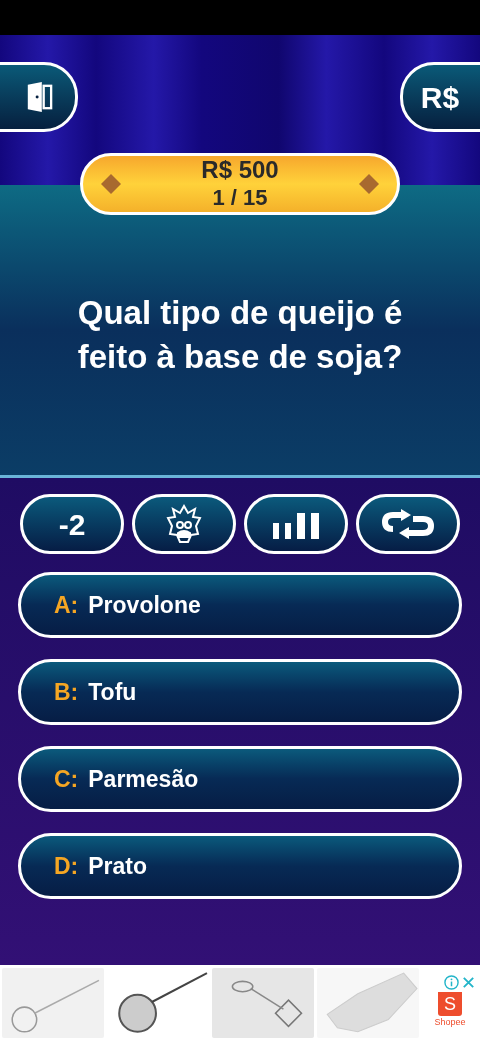 Image resolution: width=480 pixels, height=1040 pixels. I want to click on answer-letter: D:, so click(66, 866).